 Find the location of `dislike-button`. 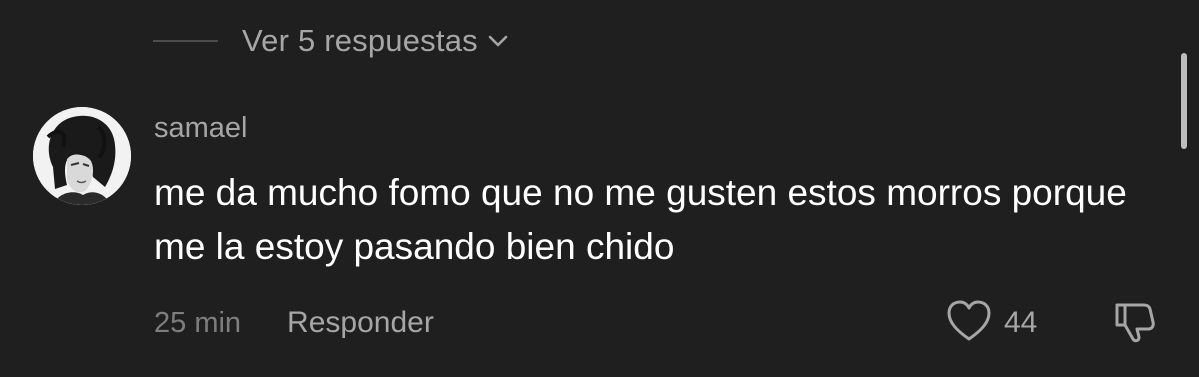

dislike-button is located at coordinates (1134, 324).